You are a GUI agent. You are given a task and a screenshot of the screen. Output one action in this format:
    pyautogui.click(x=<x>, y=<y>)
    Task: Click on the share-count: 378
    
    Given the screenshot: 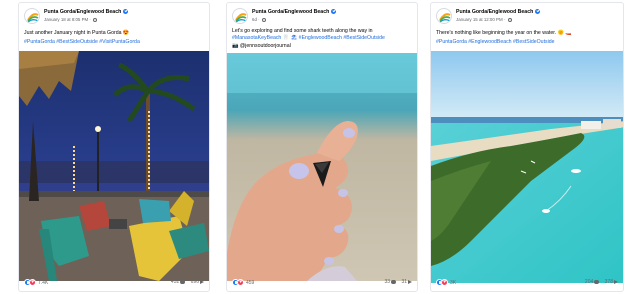 What is the action you would take?
    pyautogui.click(x=611, y=282)
    